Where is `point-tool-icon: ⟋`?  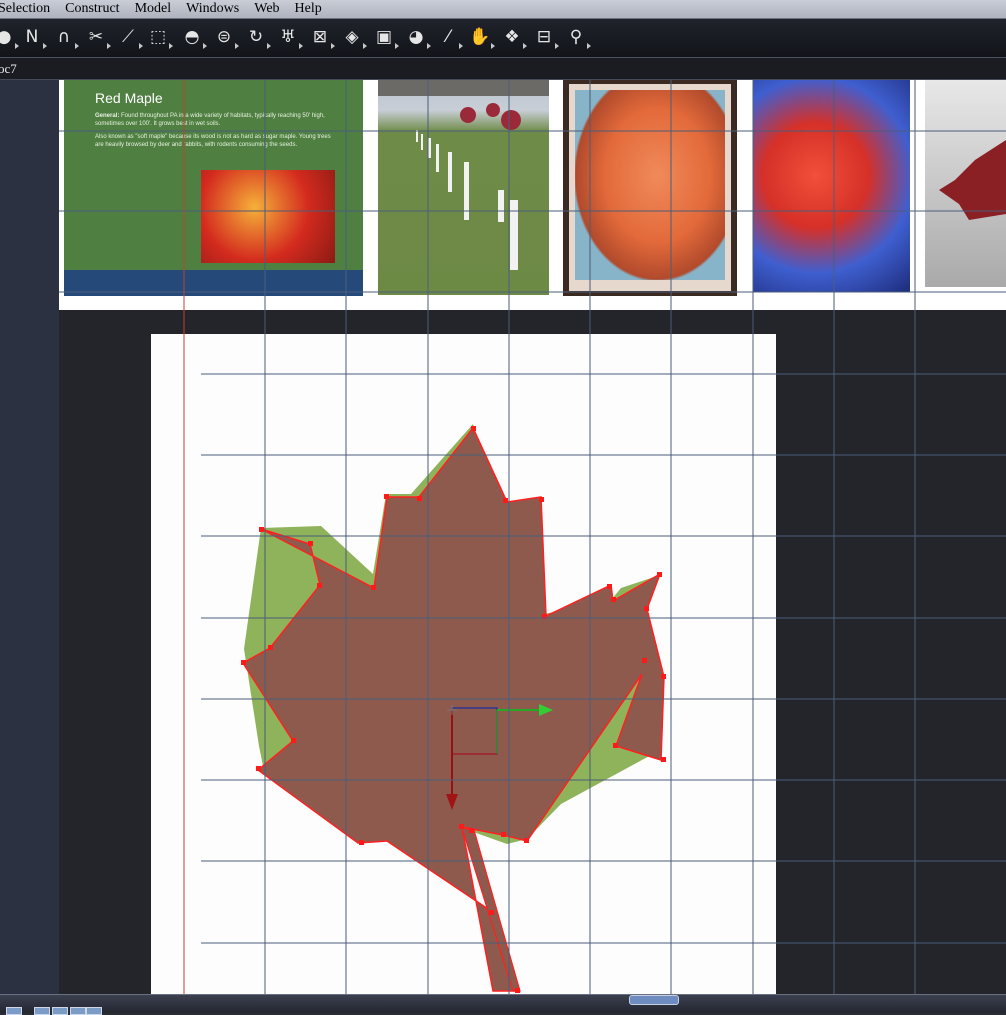
point-tool-icon: ⟋ is located at coordinates (129, 37).